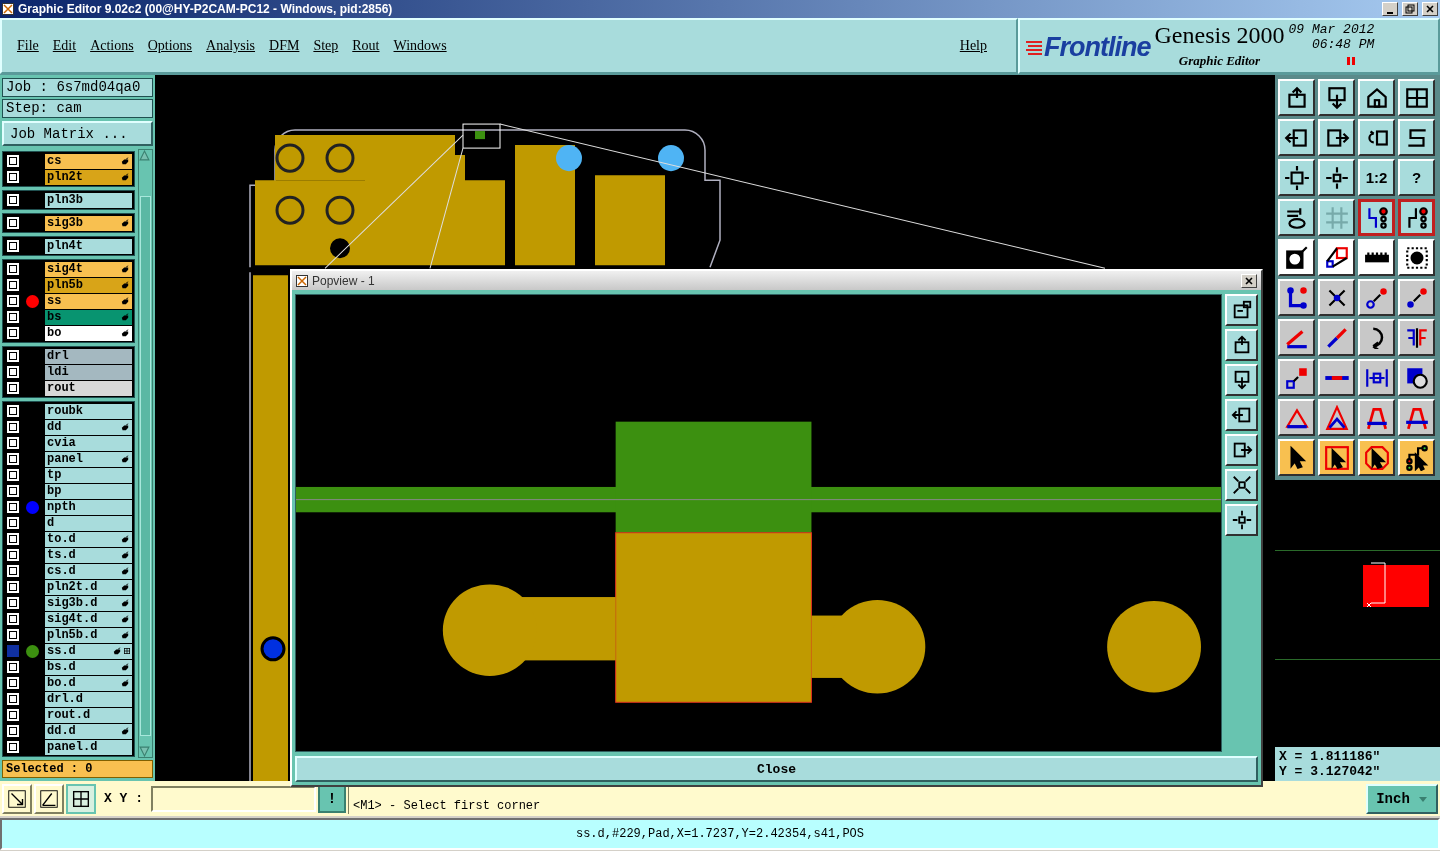 Image resolution: width=1440 pixels, height=851 pixels. Describe the element at coordinates (88, 619) in the screenshot. I see `layer-item: sig4t.d` at that location.